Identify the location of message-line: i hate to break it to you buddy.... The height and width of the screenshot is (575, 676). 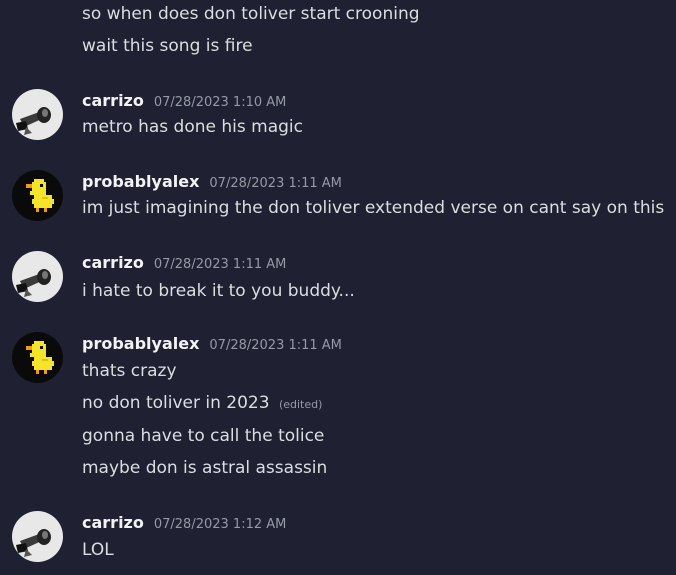
(218, 291).